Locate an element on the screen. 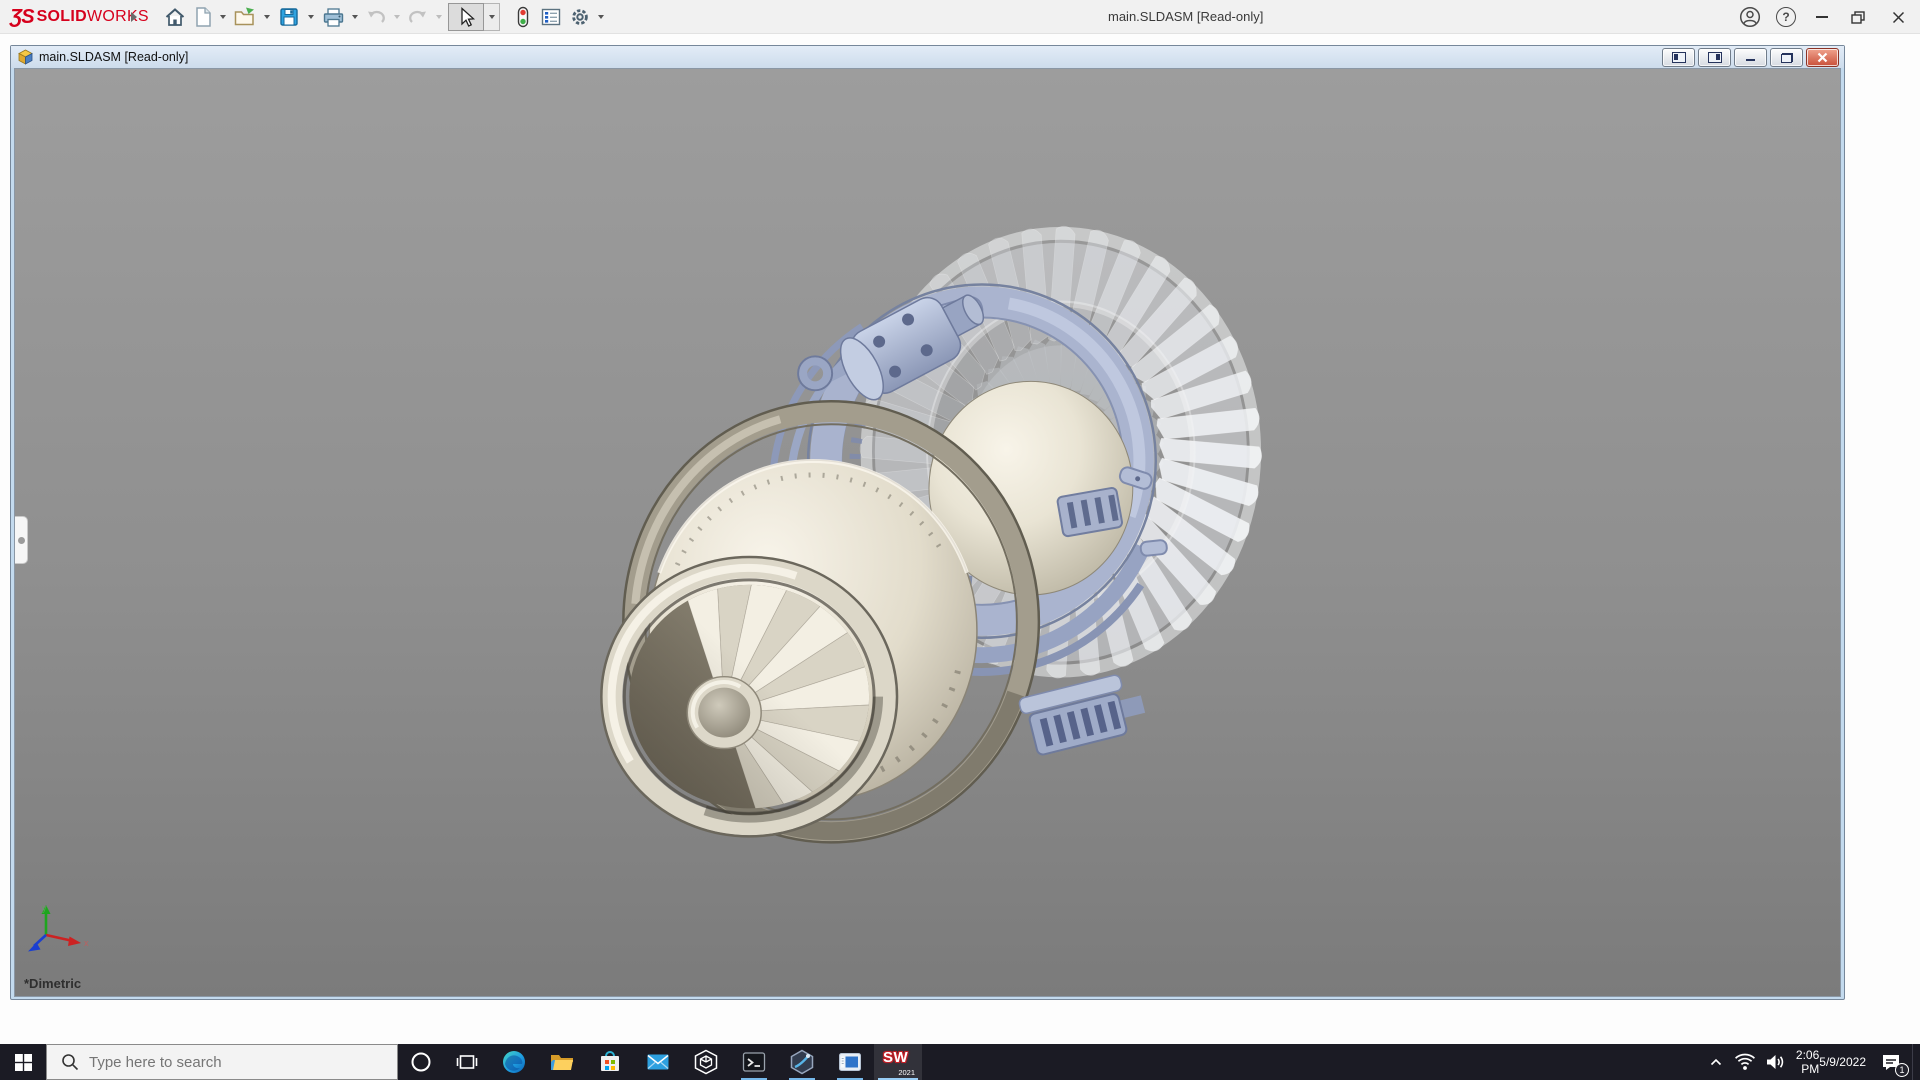 The height and width of the screenshot is (1080, 1920). show-desktop-button is located at coordinates (1916, 1062).